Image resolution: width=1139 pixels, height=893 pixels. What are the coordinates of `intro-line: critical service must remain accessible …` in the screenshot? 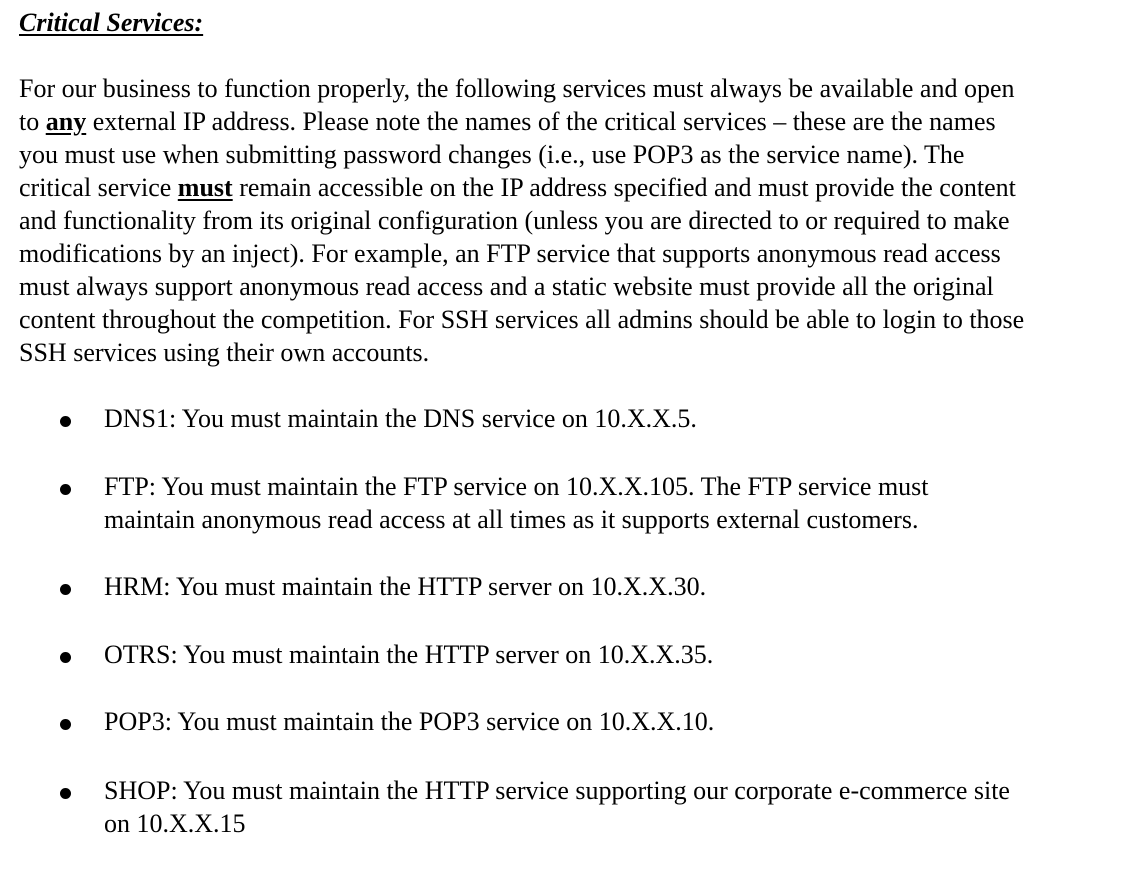 It's located at (576, 187).